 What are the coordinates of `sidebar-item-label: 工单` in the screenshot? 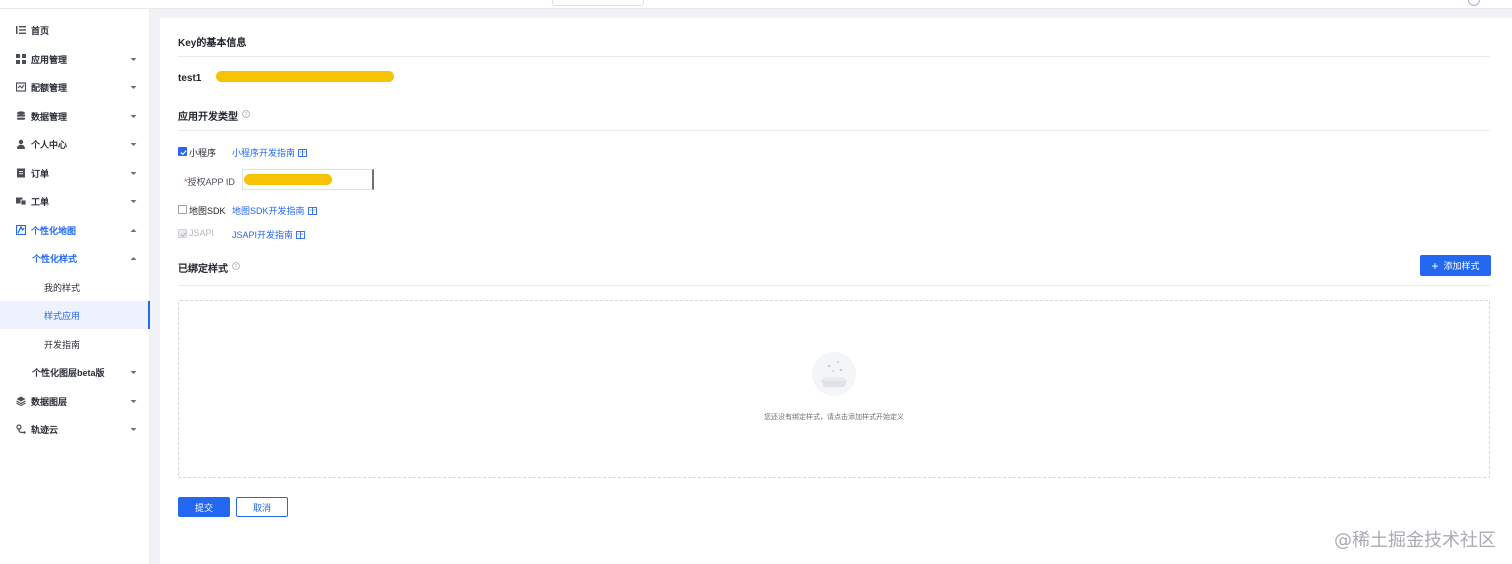 It's located at (40, 201).